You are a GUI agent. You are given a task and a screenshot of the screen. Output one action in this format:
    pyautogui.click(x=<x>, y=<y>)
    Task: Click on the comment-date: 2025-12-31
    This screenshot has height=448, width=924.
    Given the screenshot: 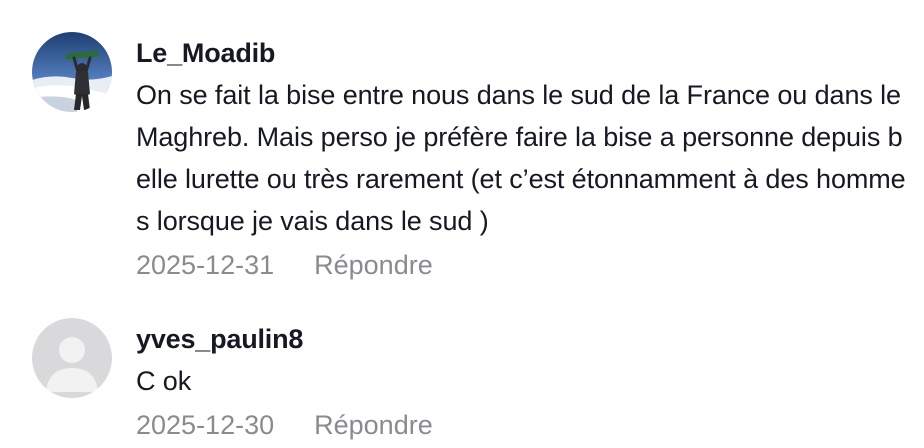 What is the action you would take?
    pyautogui.click(x=205, y=265)
    